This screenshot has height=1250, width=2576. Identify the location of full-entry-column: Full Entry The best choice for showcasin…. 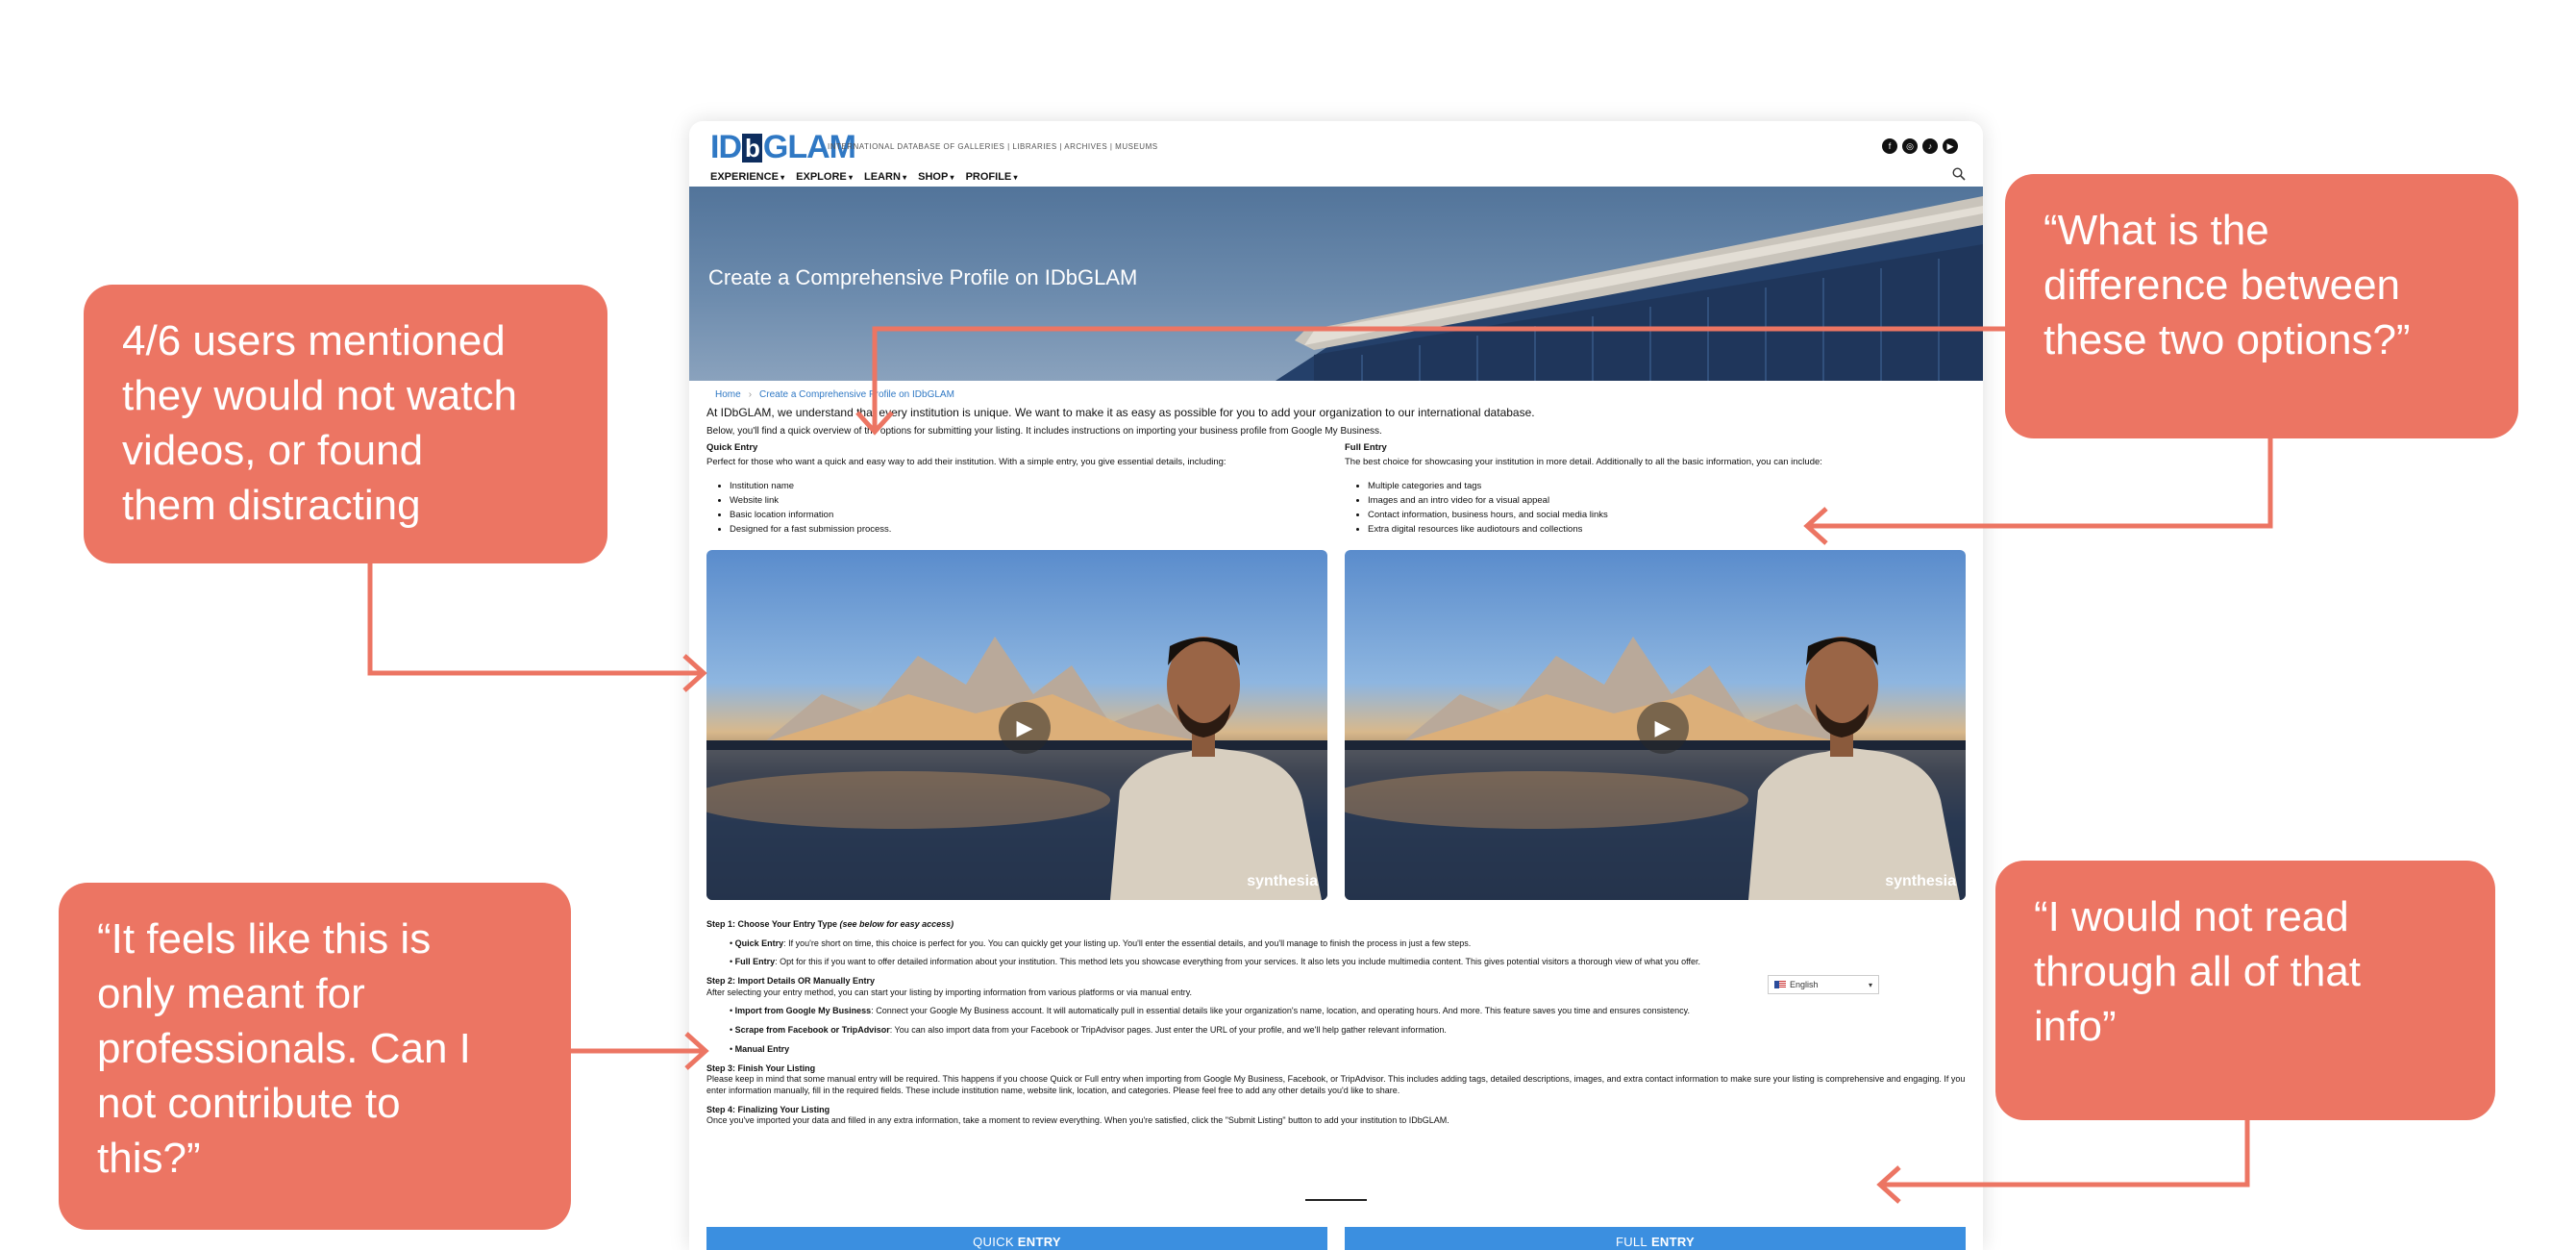
(1653, 490).